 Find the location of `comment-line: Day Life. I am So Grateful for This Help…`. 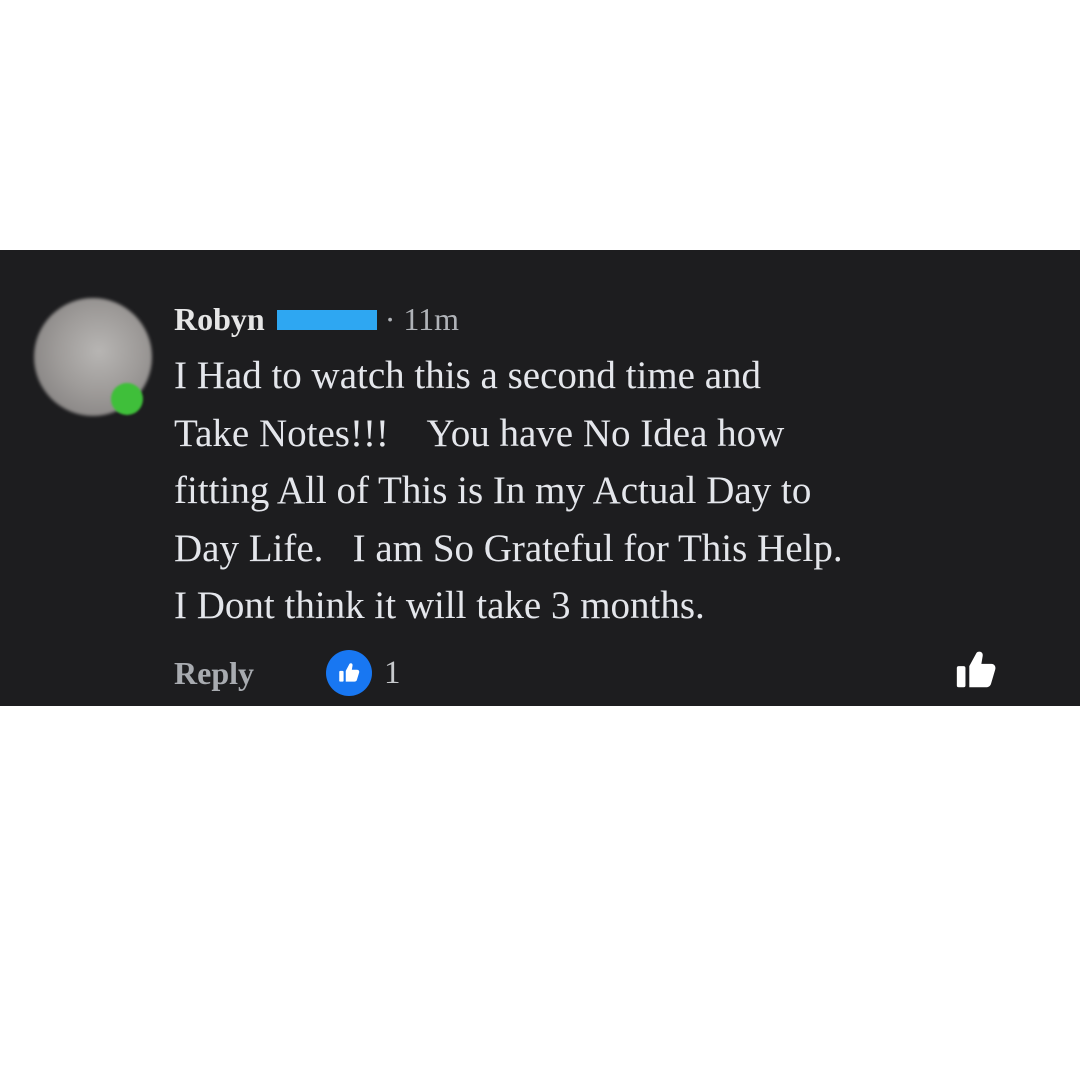

comment-line: Day Life. I am So Grateful for This Help… is located at coordinates (508, 548).